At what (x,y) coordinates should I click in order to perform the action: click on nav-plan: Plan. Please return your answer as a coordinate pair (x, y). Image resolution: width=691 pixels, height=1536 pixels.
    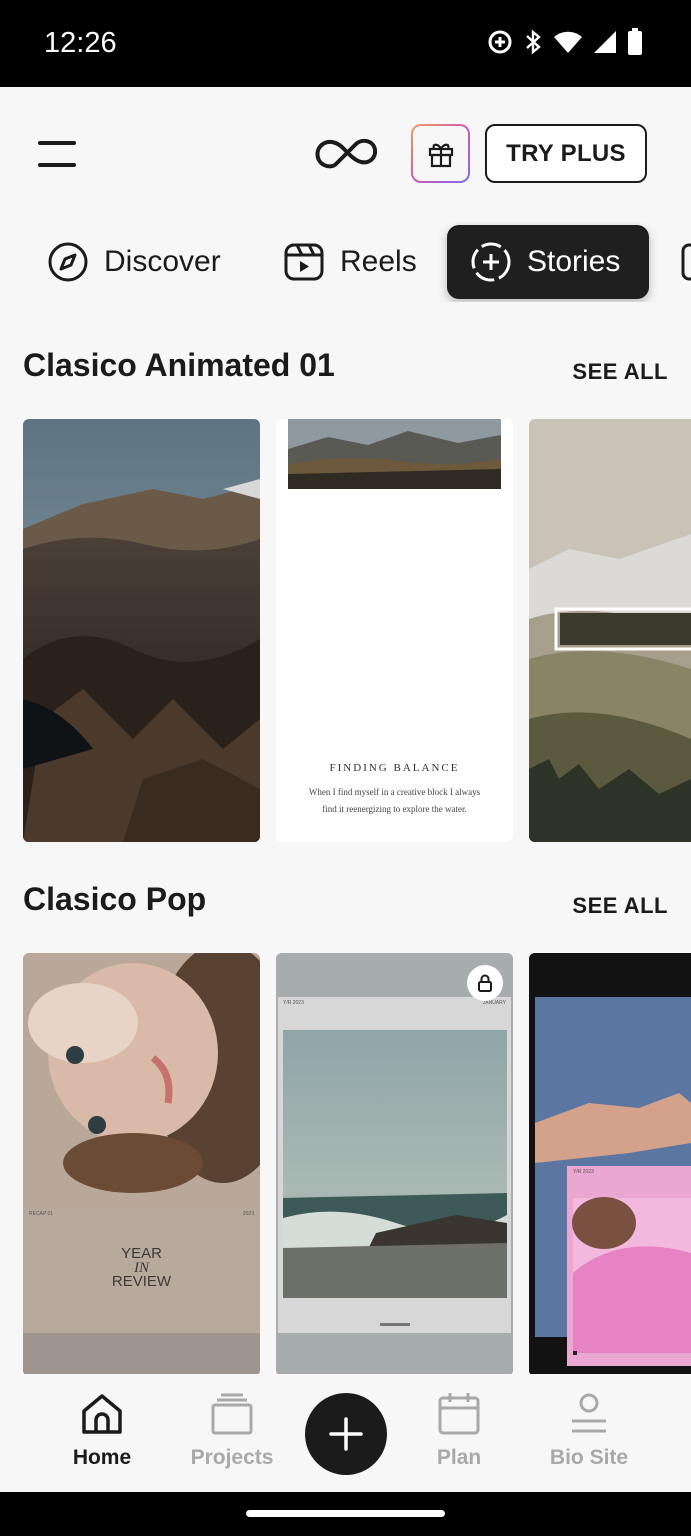
    Looking at the image, I should click on (459, 1430).